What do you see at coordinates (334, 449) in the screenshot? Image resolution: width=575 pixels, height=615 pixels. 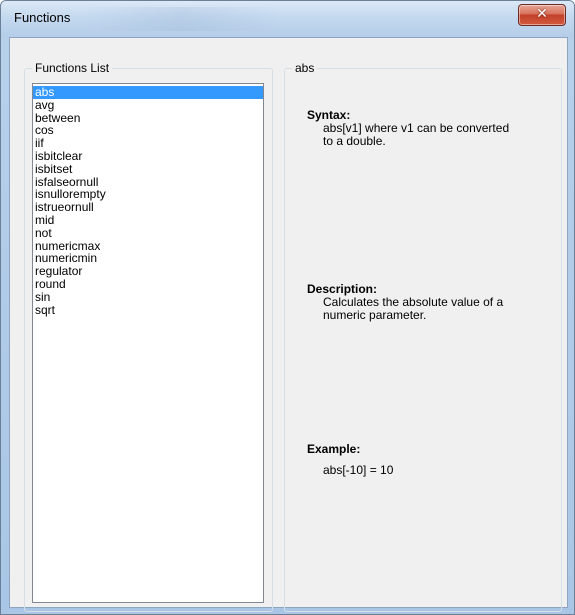 I see `example-label: Example:` at bounding box center [334, 449].